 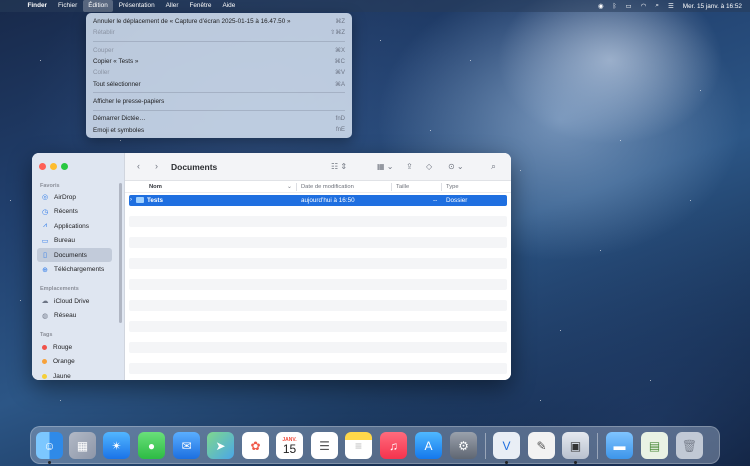 What do you see at coordinates (327, 187) in the screenshot?
I see `column-date: Date de modification` at bounding box center [327, 187].